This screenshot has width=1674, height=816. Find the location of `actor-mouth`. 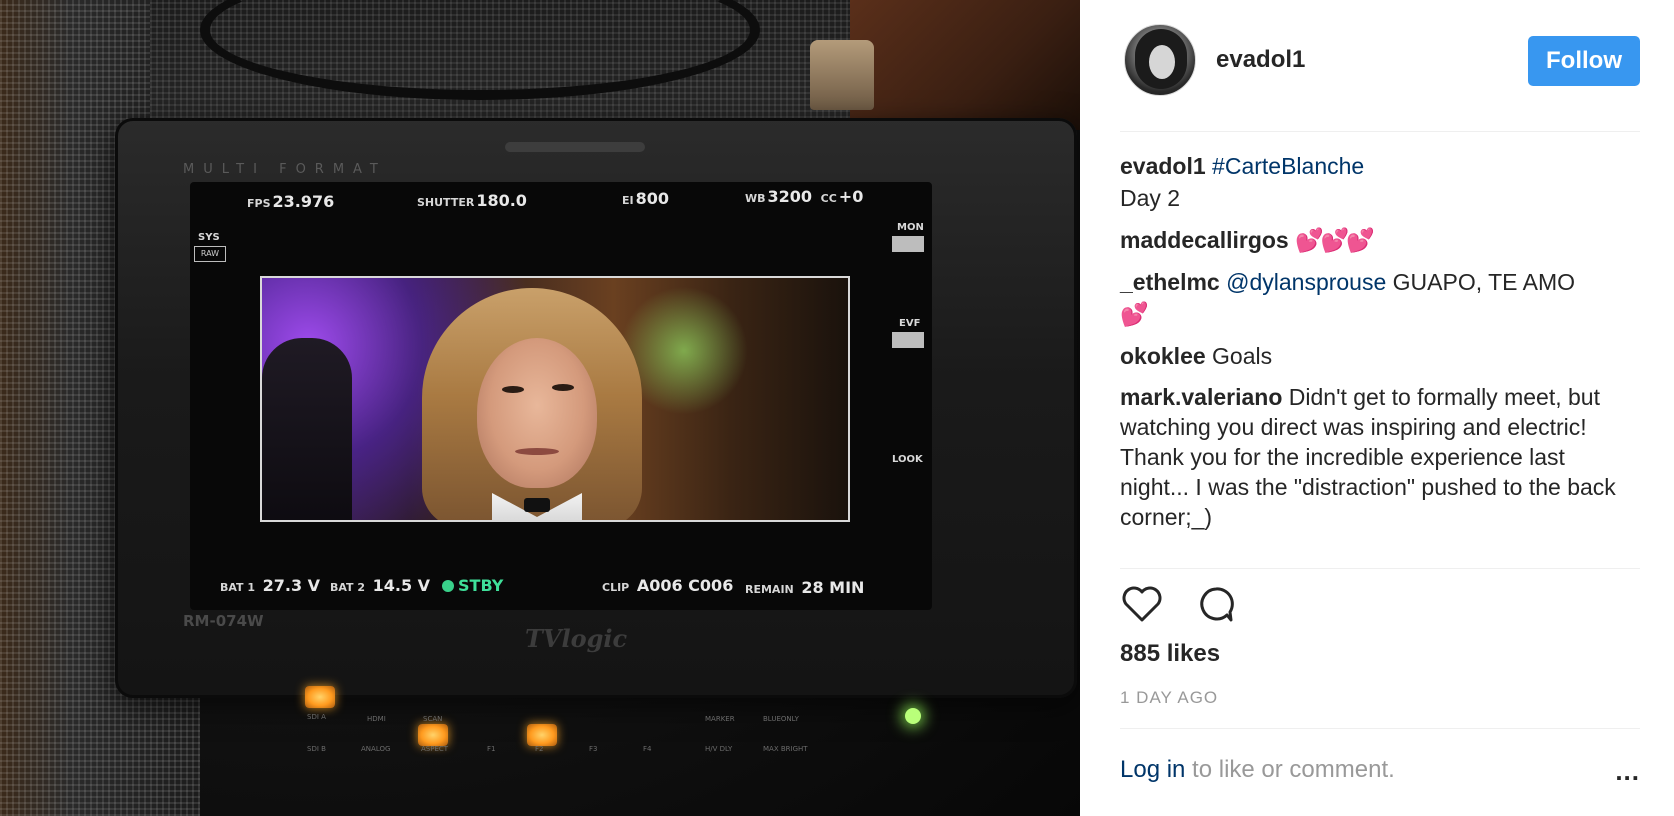

actor-mouth is located at coordinates (537, 451).